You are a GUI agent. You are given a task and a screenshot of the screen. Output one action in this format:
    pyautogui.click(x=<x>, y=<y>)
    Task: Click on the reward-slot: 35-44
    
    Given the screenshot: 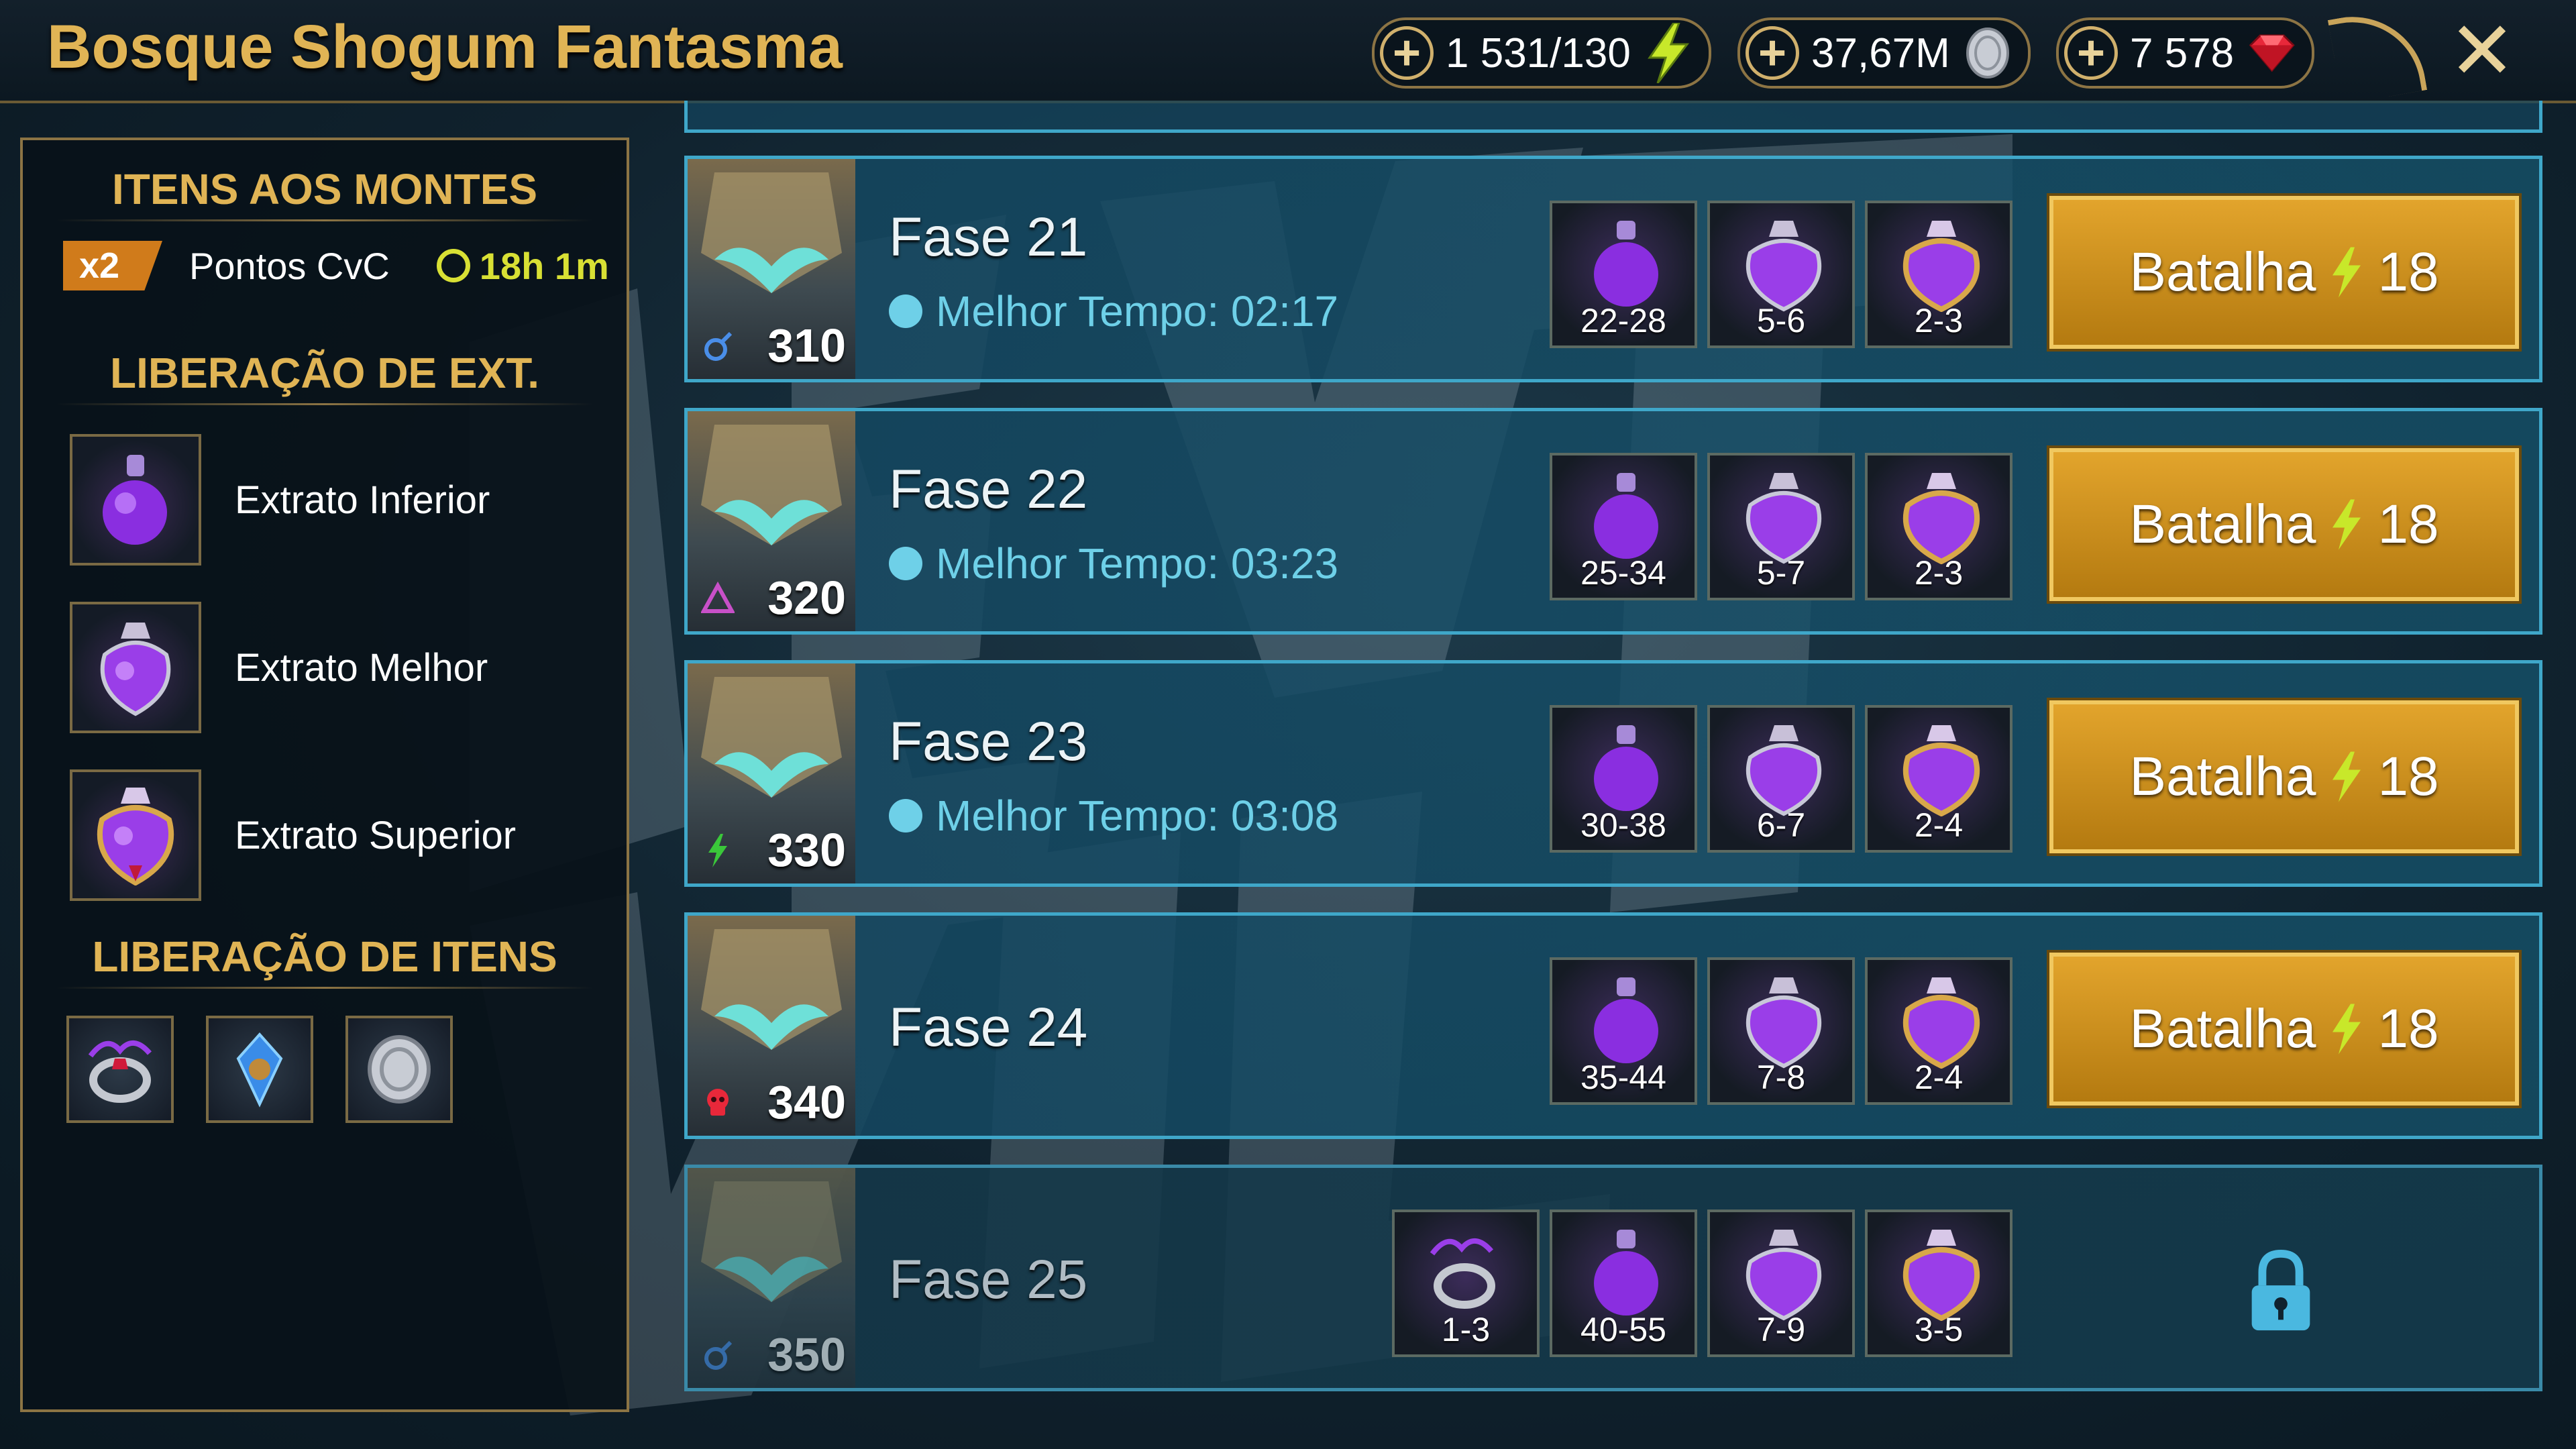 What is the action you would take?
    pyautogui.click(x=1623, y=1031)
    